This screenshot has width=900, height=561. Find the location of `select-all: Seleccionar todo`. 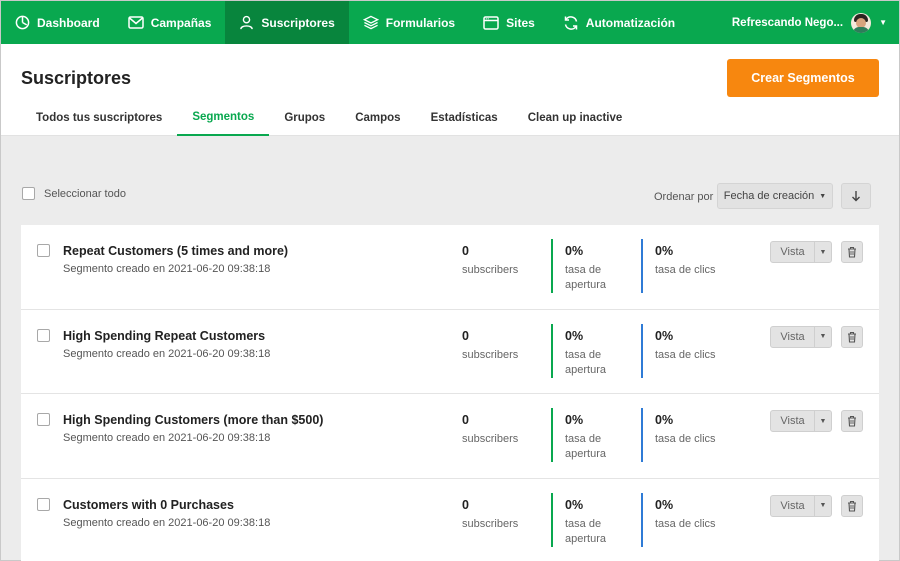

select-all: Seleccionar todo is located at coordinates (74, 193).